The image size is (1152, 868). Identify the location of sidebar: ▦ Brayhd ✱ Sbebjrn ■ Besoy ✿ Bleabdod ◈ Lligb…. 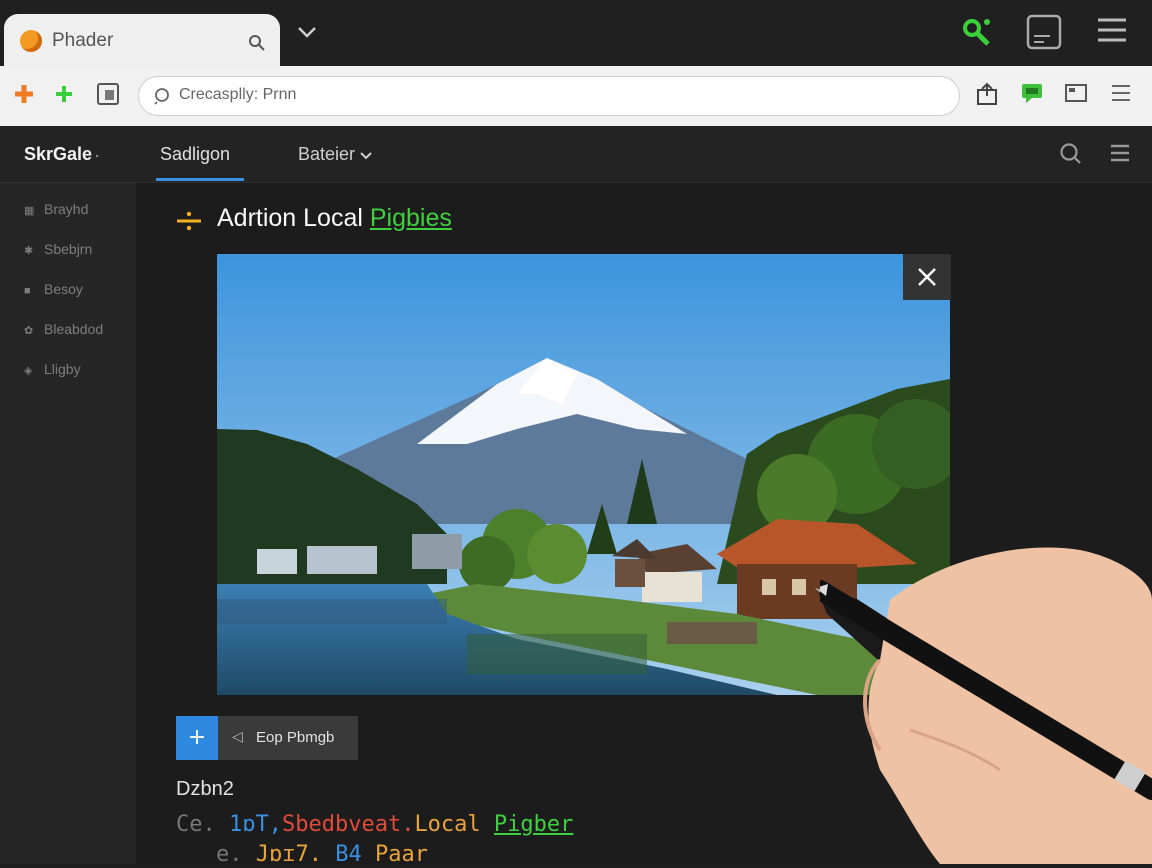
(68, 523).